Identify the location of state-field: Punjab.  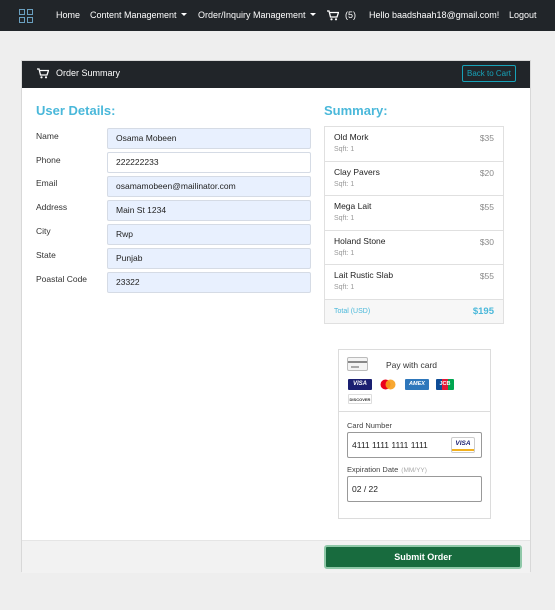
(209, 258).